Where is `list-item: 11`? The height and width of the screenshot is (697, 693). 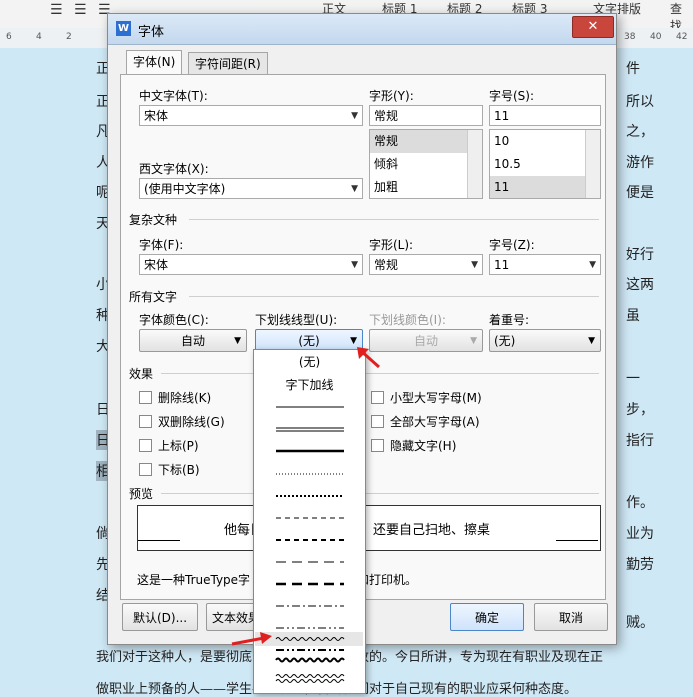 list-item: 11 is located at coordinates (545, 187).